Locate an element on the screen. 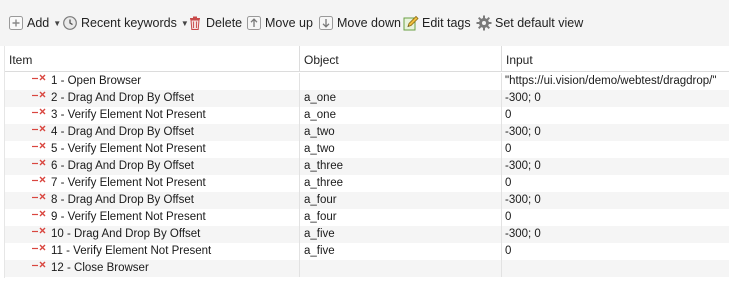 This screenshot has height=281, width=729. item-label: 10 - Drag And Drop By Offset is located at coordinates (126, 234).